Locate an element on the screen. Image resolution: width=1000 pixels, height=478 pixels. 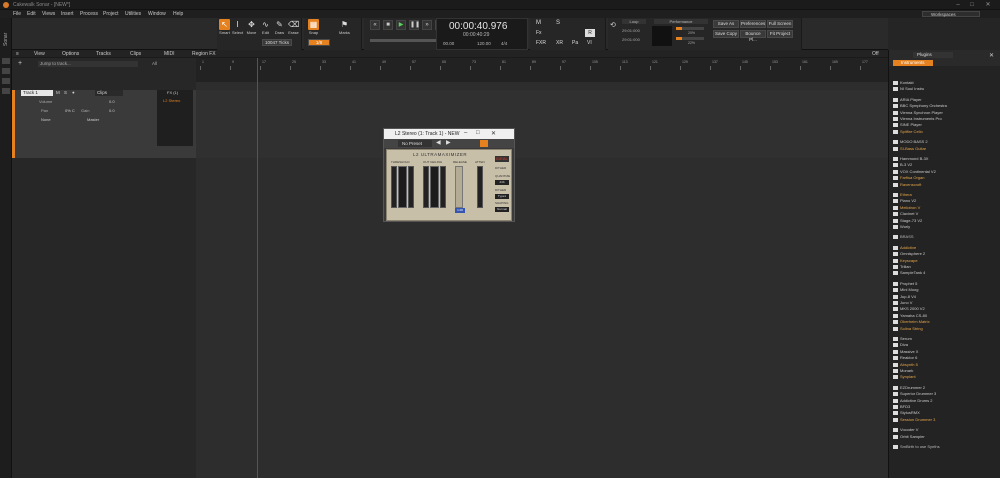
browser-close-icon: ✕ is located at coordinates (991, 55).